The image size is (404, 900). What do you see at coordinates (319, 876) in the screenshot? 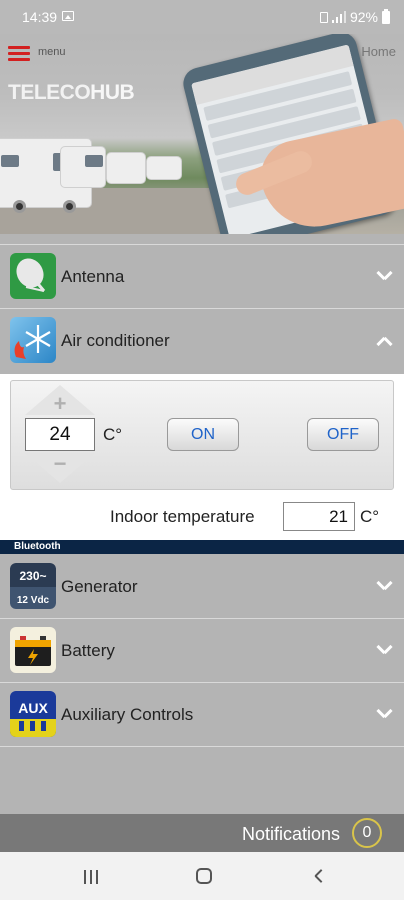
I see `back-icon` at bounding box center [319, 876].